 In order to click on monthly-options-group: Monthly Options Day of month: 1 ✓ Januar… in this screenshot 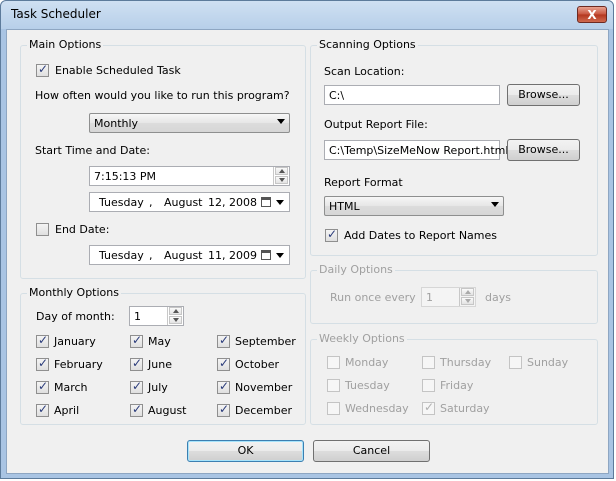, I will do `click(163, 355)`.